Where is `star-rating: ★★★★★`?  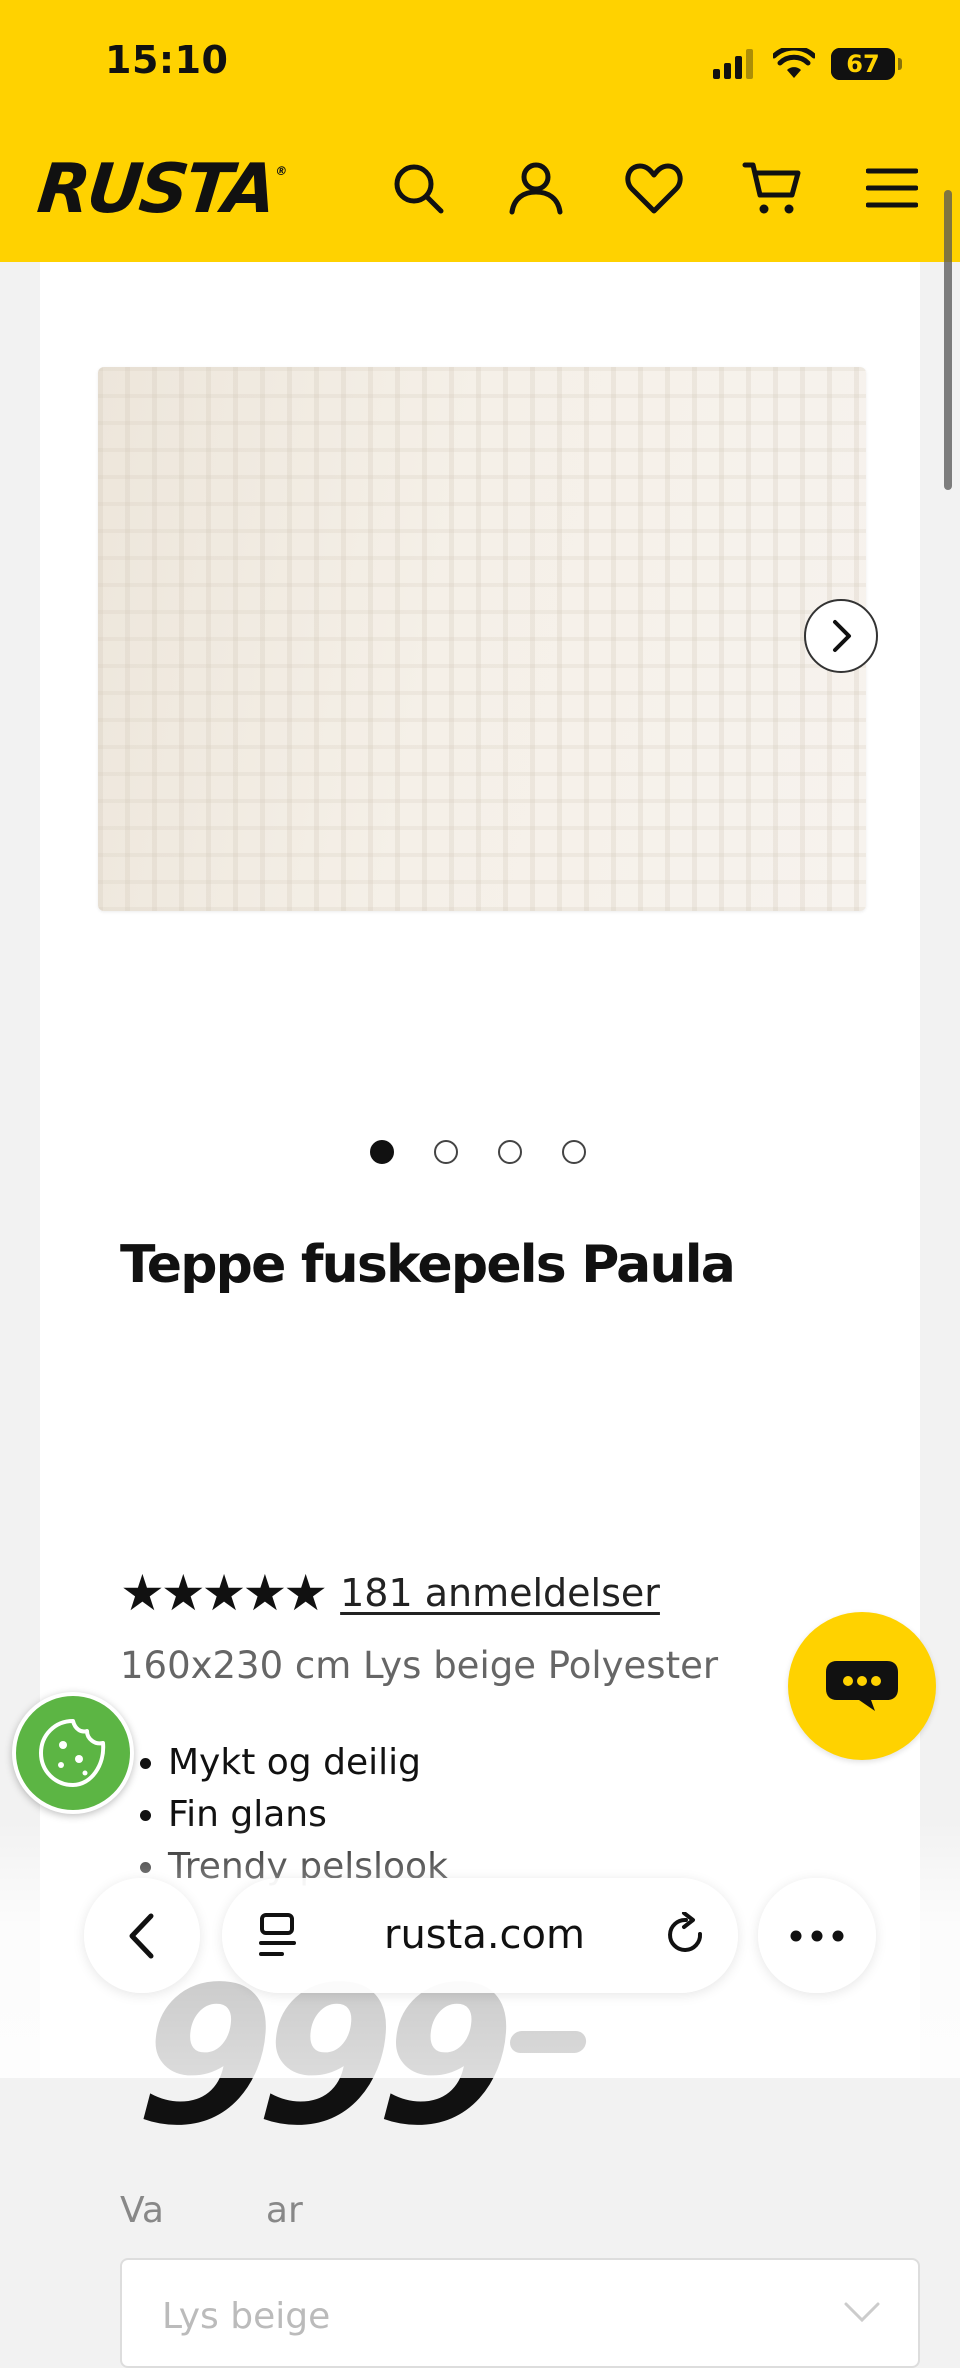
star-rating: ★★★★★ is located at coordinates (224, 1593).